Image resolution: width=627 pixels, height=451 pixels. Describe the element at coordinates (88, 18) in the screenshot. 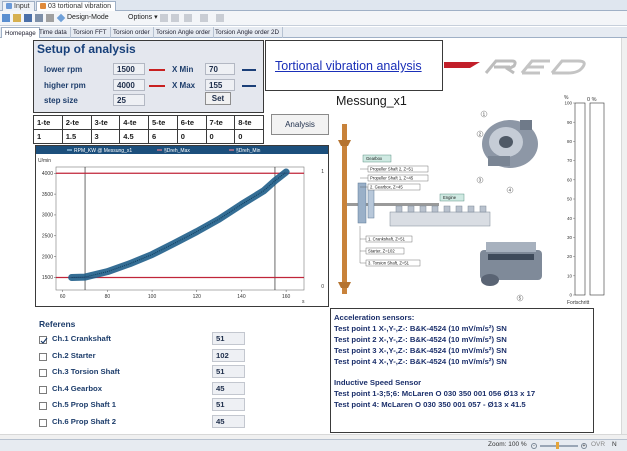

I see `design-mode-button: Design-Mode` at that location.